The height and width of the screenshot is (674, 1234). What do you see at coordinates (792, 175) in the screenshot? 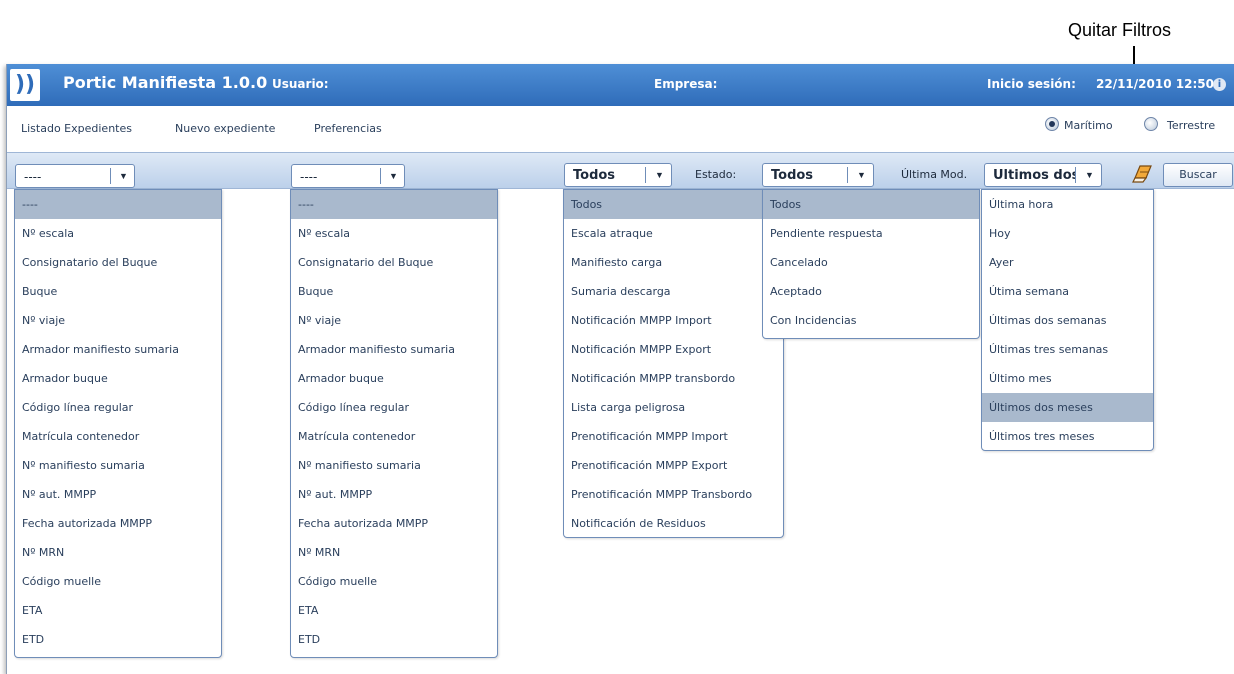
I see `estado-select-value: Todos` at bounding box center [792, 175].